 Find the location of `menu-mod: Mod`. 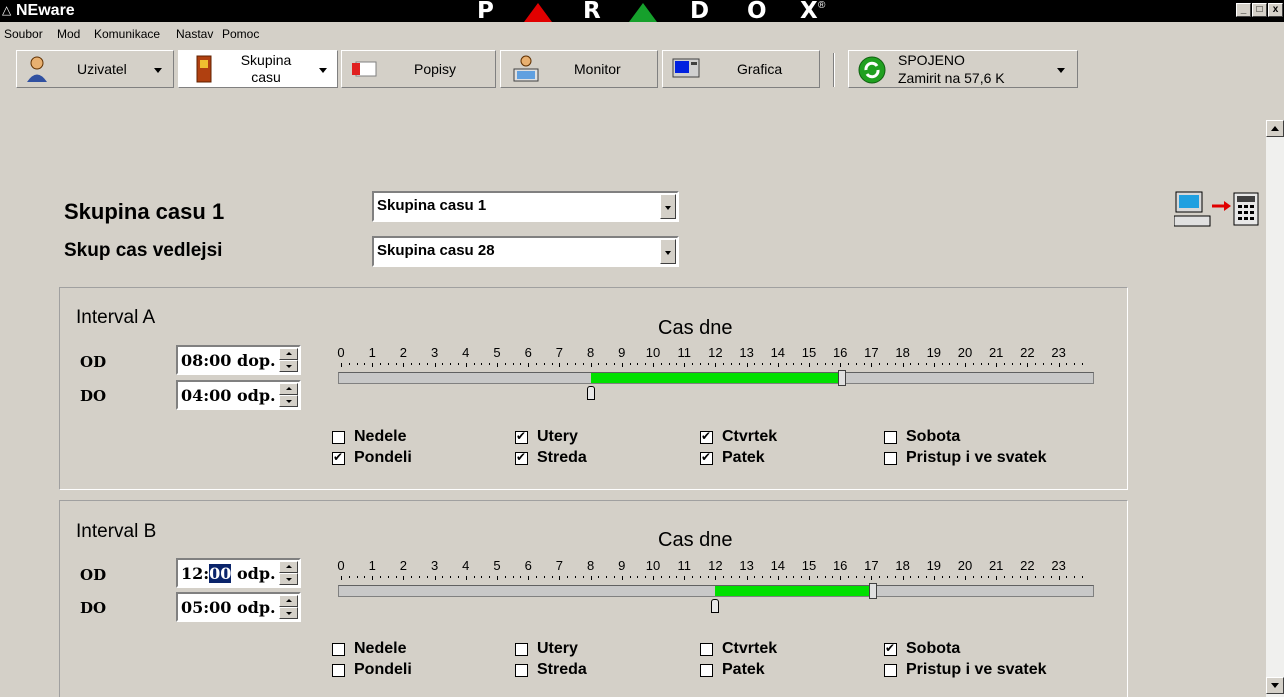

menu-mod: Mod is located at coordinates (68, 34).